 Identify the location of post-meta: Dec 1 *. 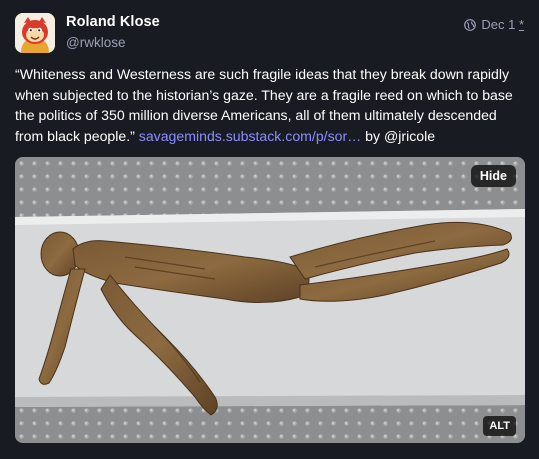
(494, 24).